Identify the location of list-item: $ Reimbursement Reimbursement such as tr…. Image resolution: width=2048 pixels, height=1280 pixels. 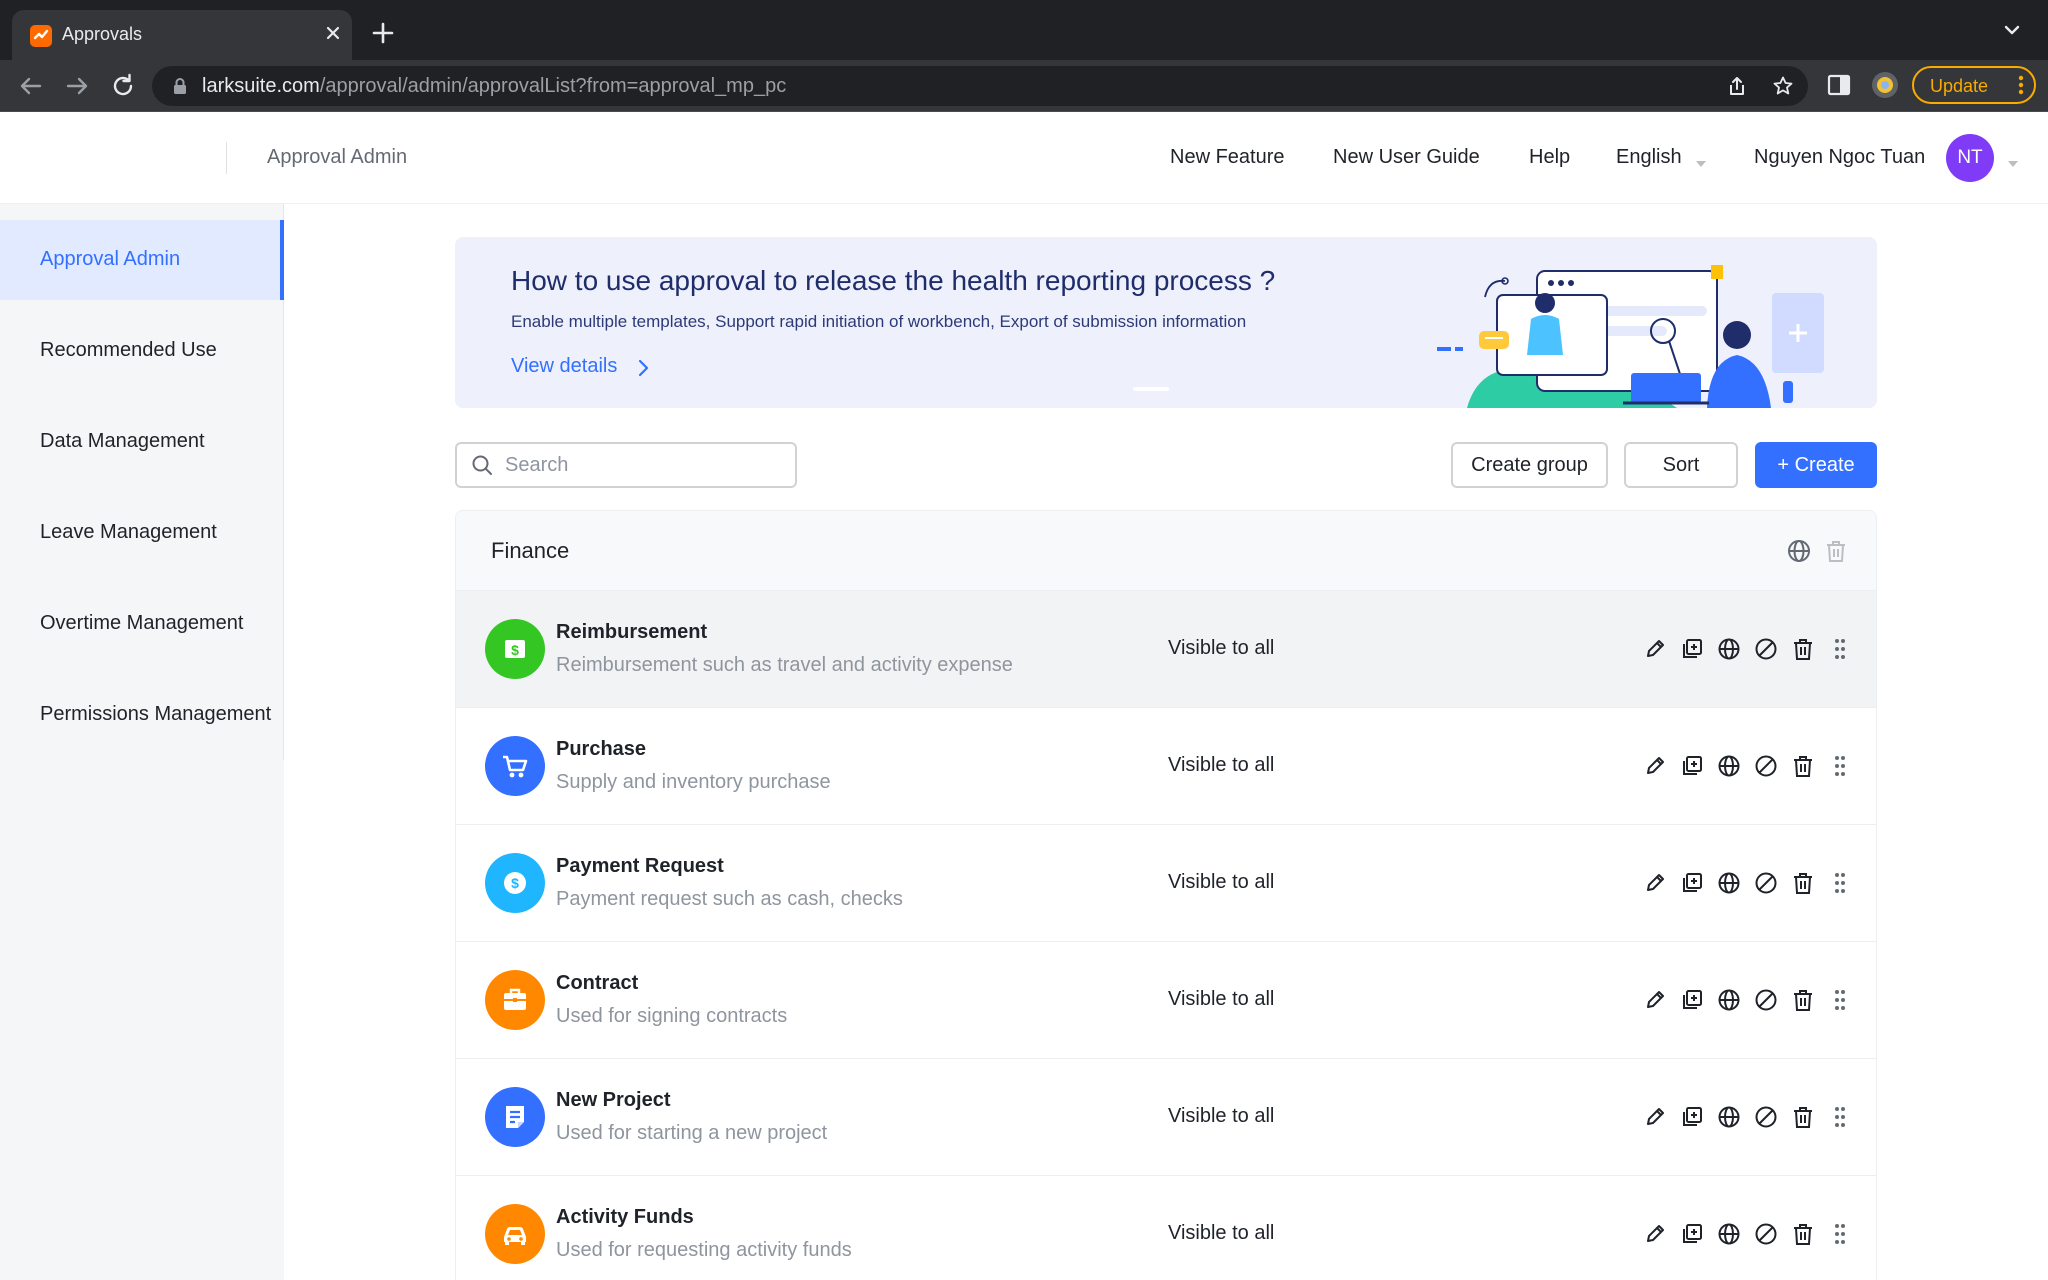
(1166, 648).